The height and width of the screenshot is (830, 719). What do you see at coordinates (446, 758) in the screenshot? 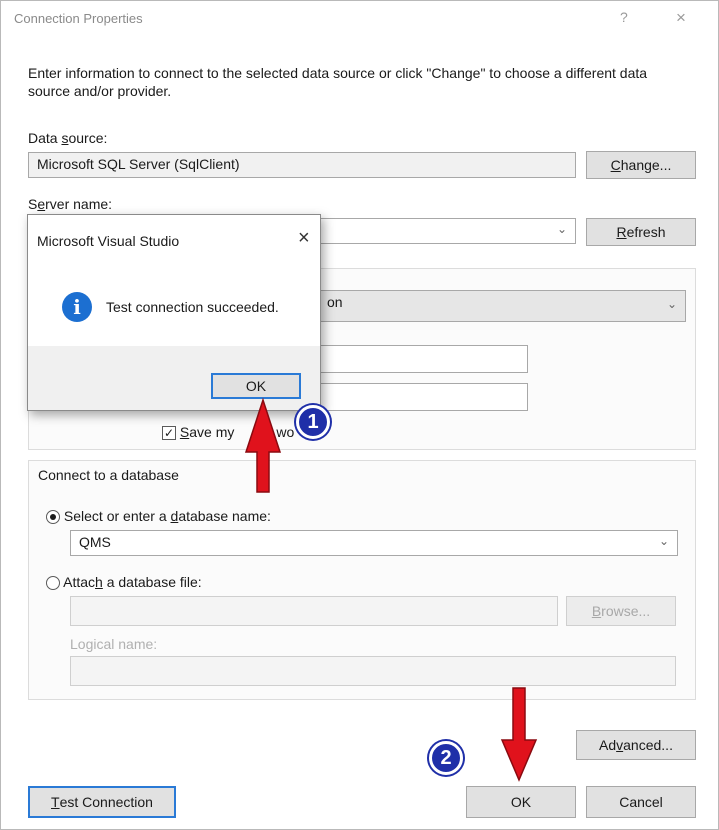
I see `step-2-badge: 2` at bounding box center [446, 758].